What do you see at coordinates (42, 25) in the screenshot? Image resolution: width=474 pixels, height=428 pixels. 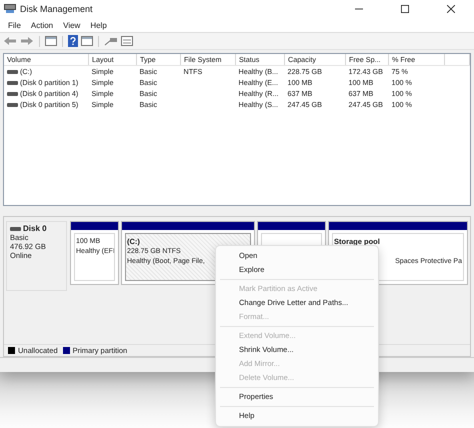 I see `menu-item: Action` at bounding box center [42, 25].